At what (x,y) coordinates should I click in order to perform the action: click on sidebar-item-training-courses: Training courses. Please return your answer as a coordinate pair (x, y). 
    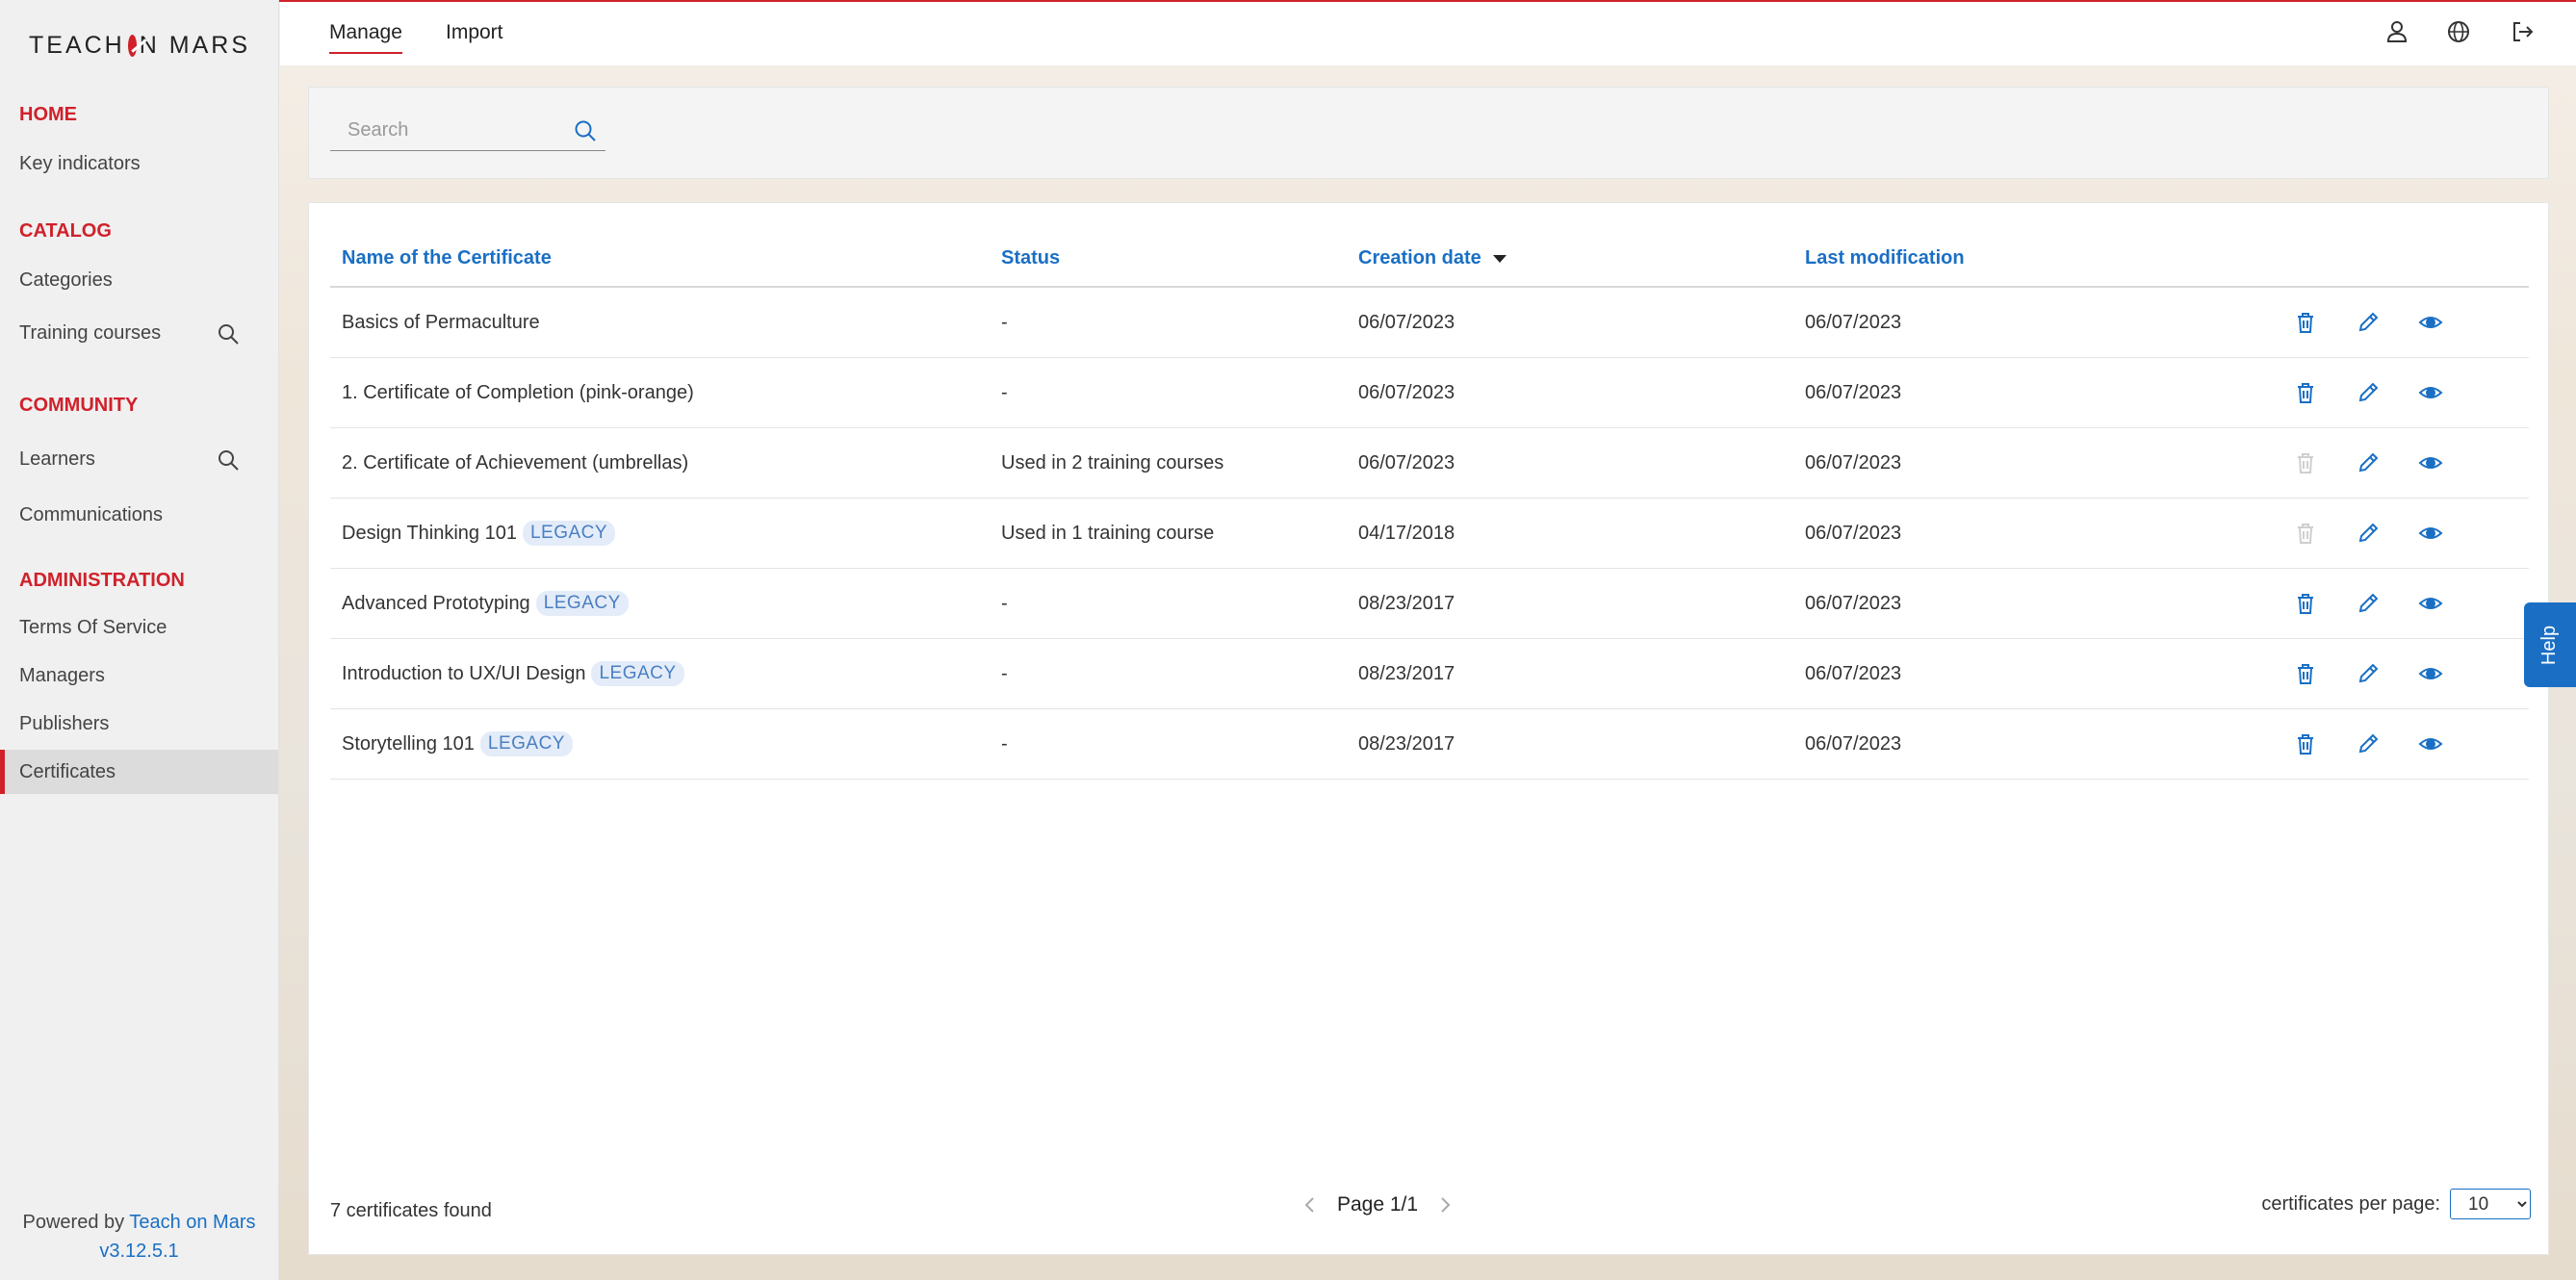
    Looking at the image, I should click on (139, 333).